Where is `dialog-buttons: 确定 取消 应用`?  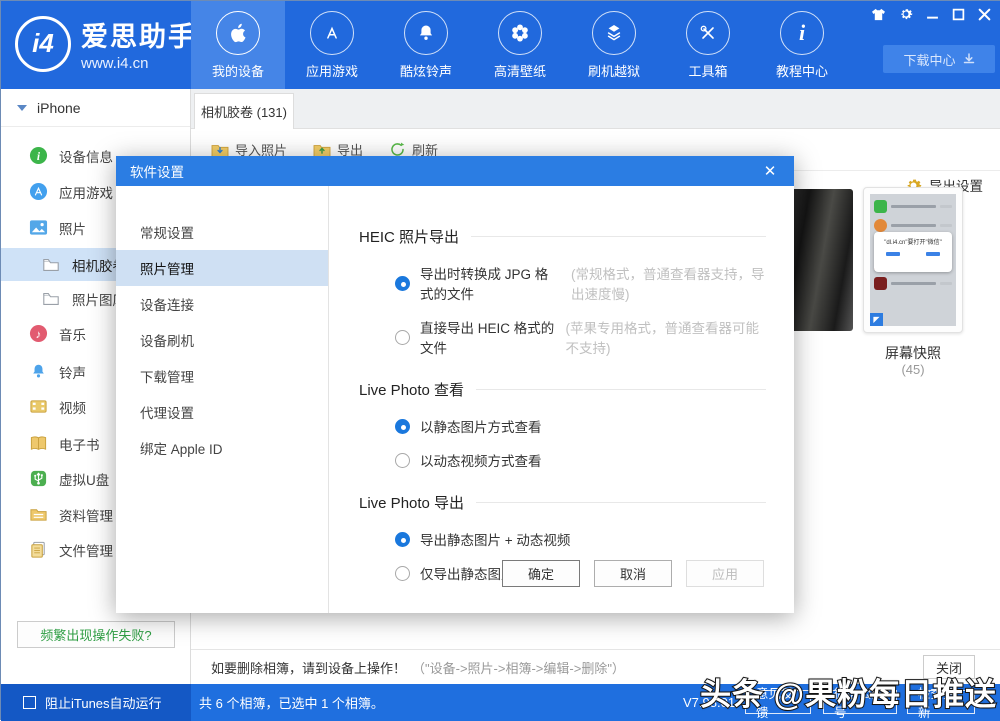
dialog-buttons: 确定 取消 应用 is located at coordinates (633, 573).